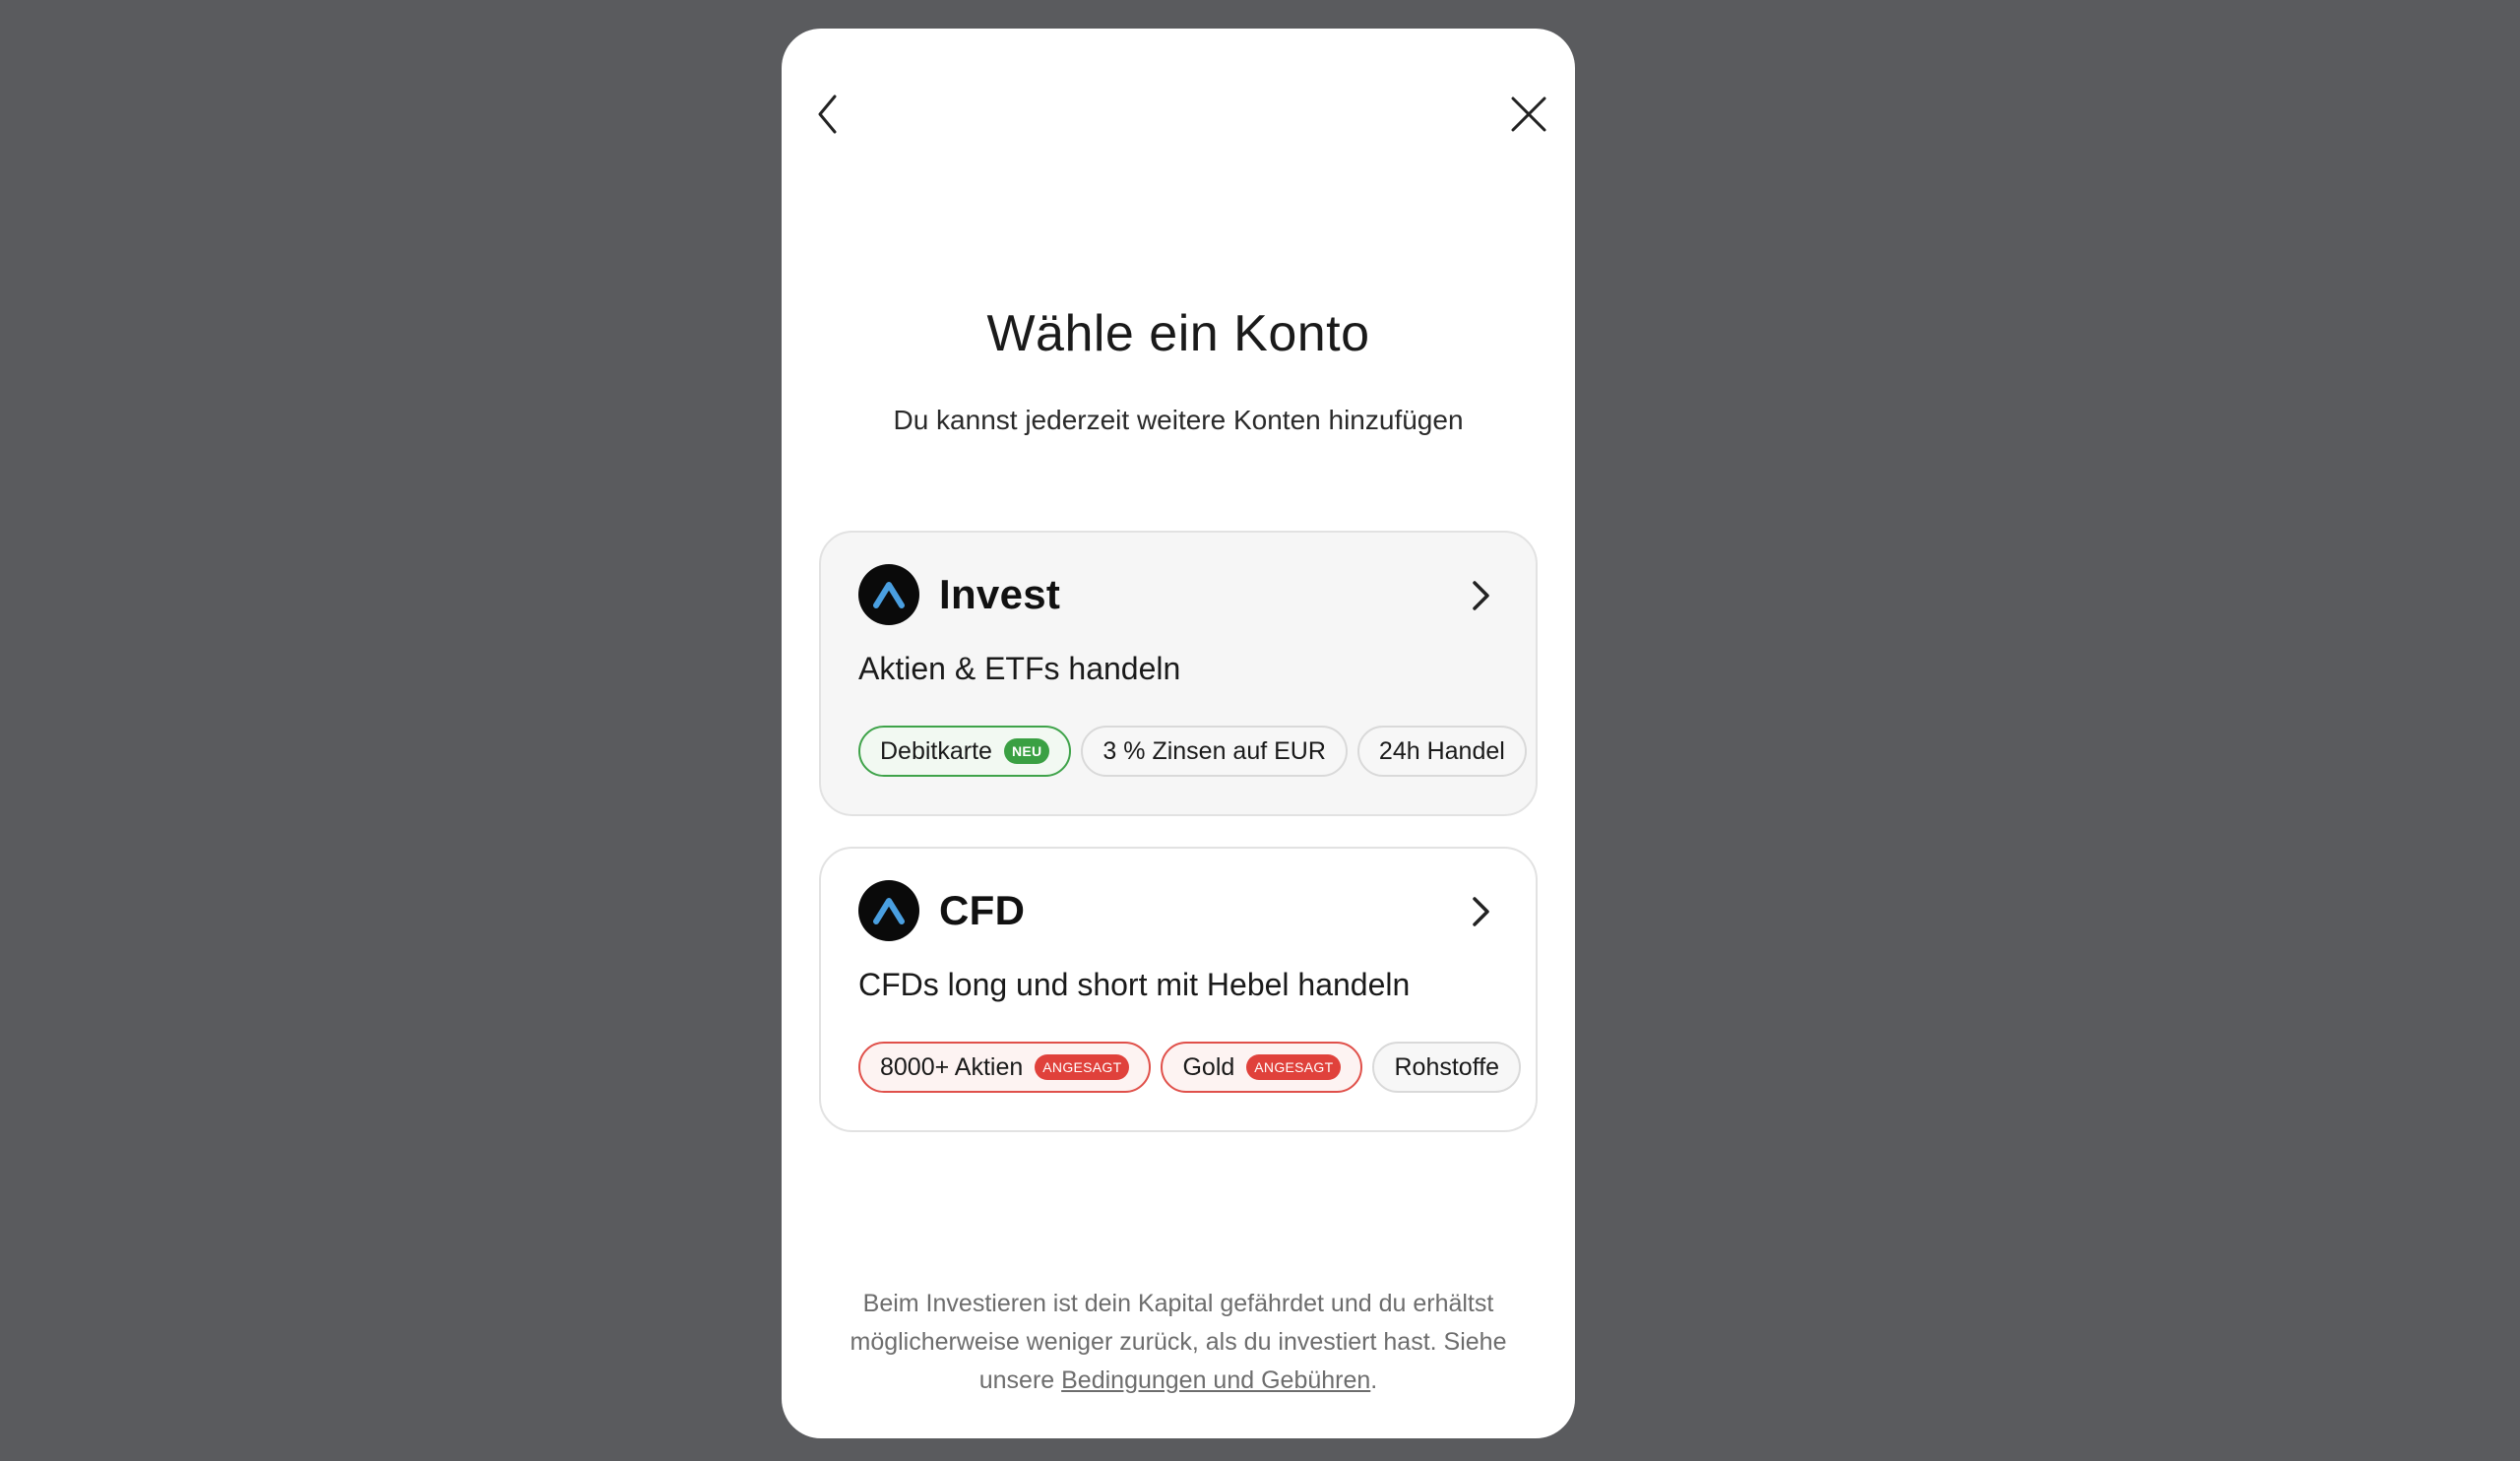  I want to click on tag-debitkarte: Debitkarte NEU, so click(965, 751).